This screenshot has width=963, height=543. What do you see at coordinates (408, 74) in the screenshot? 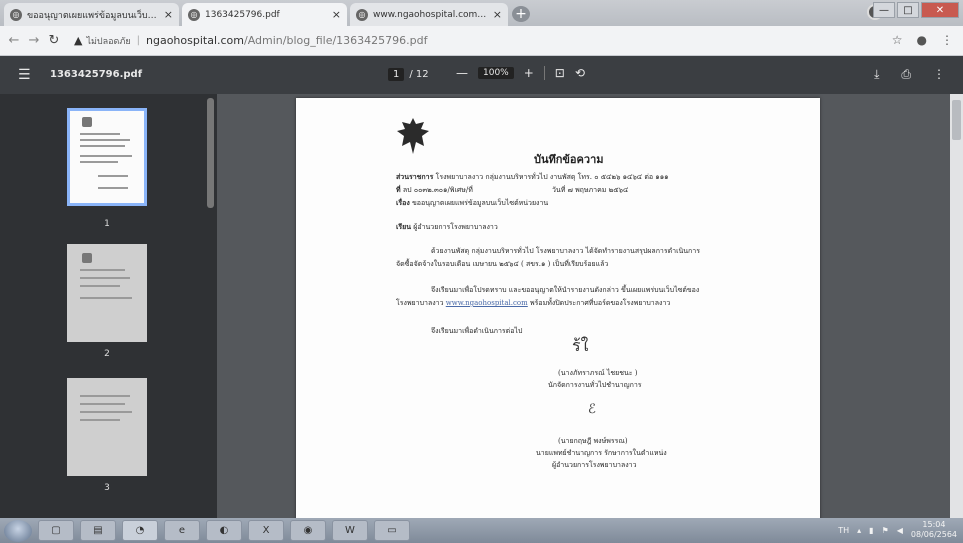
I see `page-selector: 1 / 12` at bounding box center [408, 74].